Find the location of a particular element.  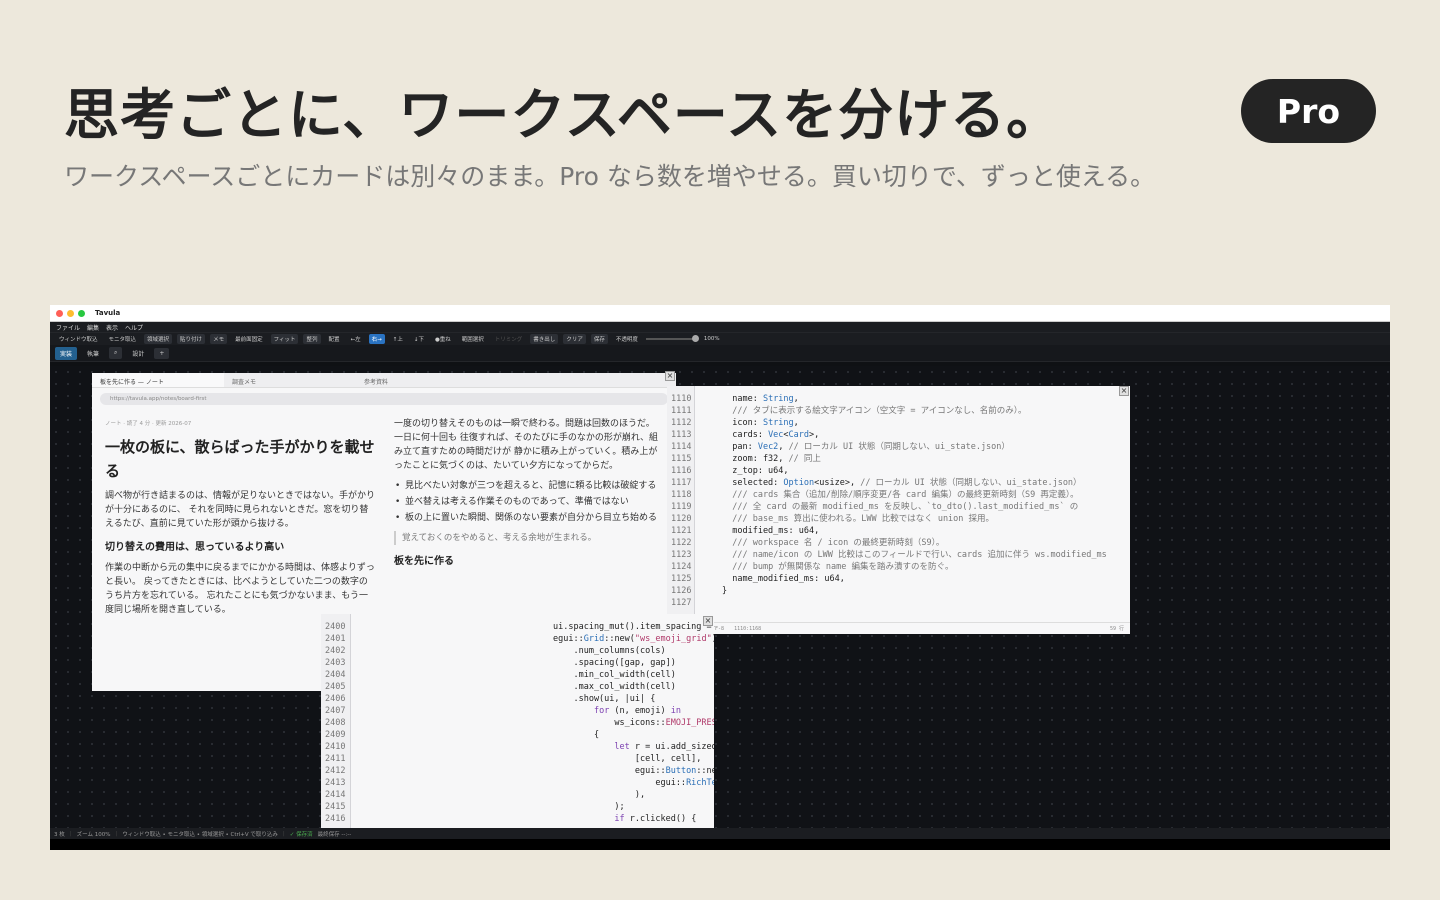

capture-monitor-button: モニタ取込 is located at coordinates (123, 339).